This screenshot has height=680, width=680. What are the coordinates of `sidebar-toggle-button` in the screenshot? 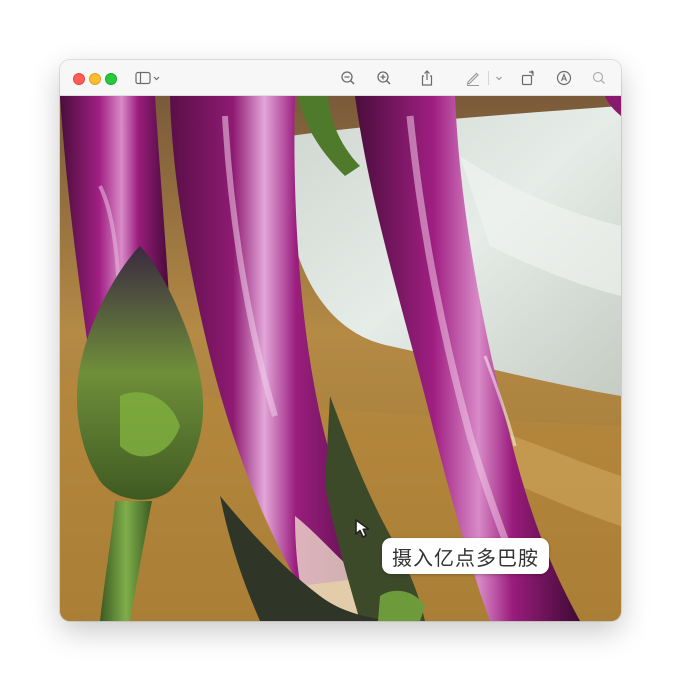 It's located at (148, 78).